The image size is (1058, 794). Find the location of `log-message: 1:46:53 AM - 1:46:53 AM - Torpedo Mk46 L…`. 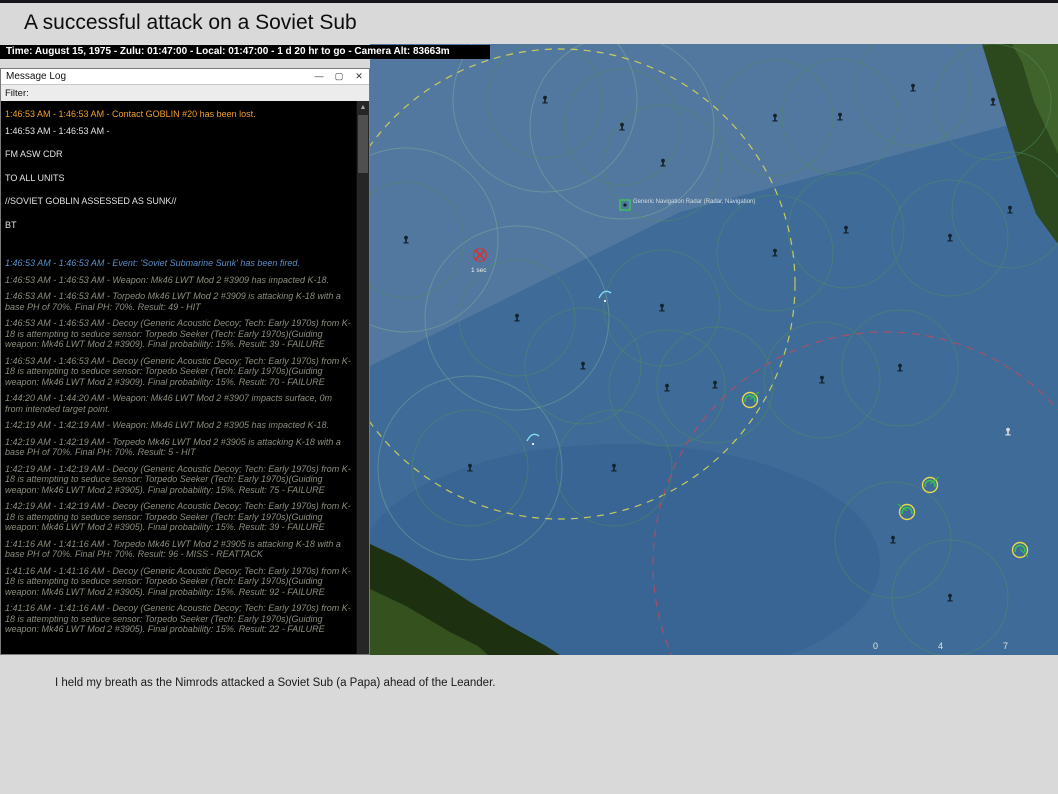

log-message: 1:46:53 AM - 1:46:53 AM - Torpedo Mk46 L… is located at coordinates (173, 301).